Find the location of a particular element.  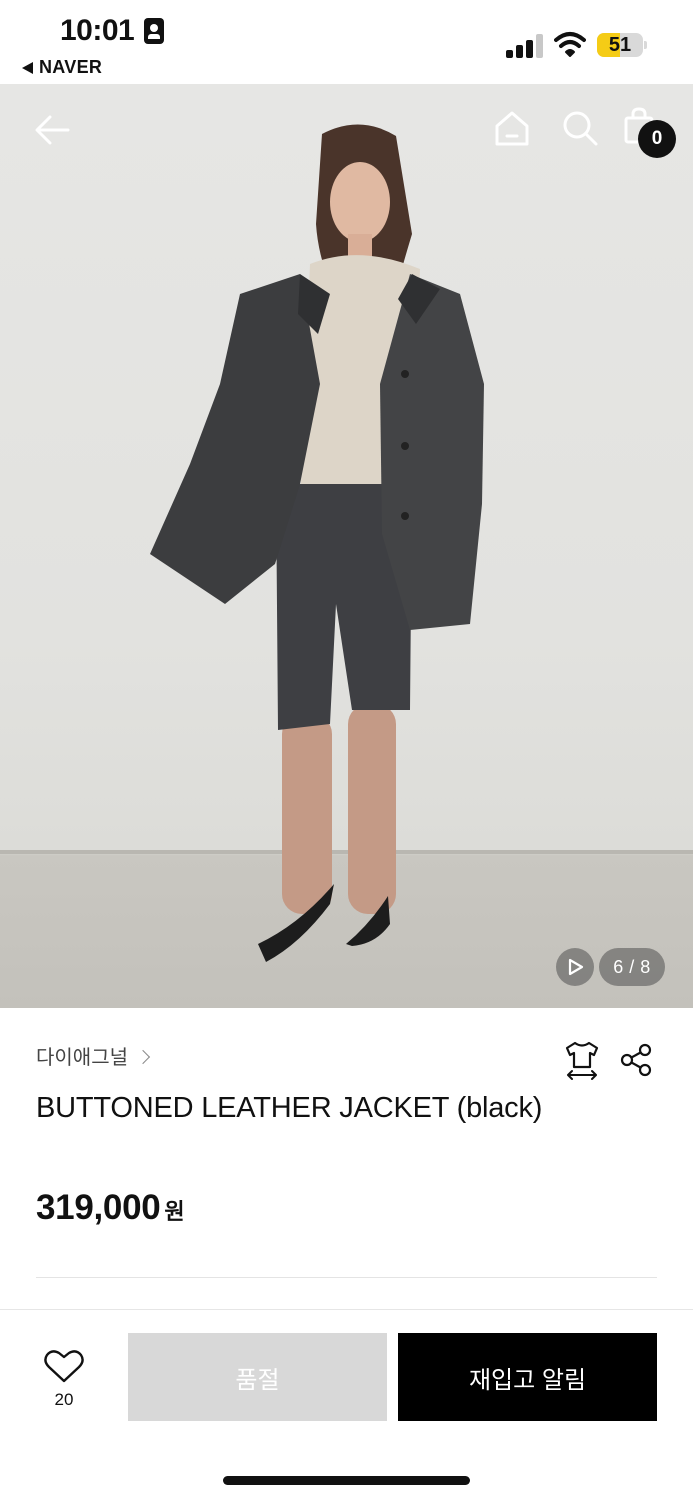

play-video-button is located at coordinates (575, 967).